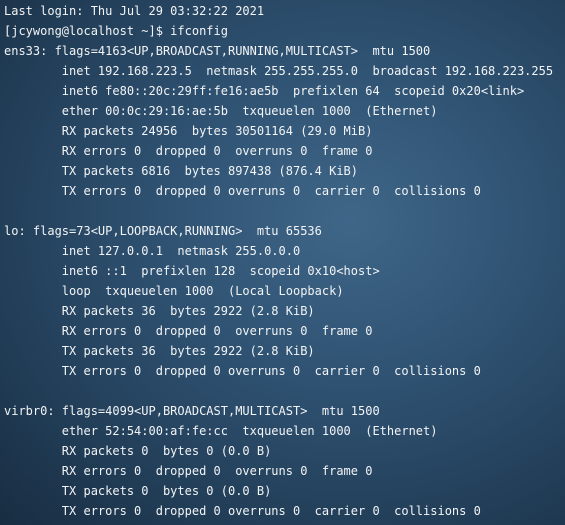  I want to click on virbr0-tx-packets-line: TX packets 0 bytes 0 (0.0 B), so click(138, 491).